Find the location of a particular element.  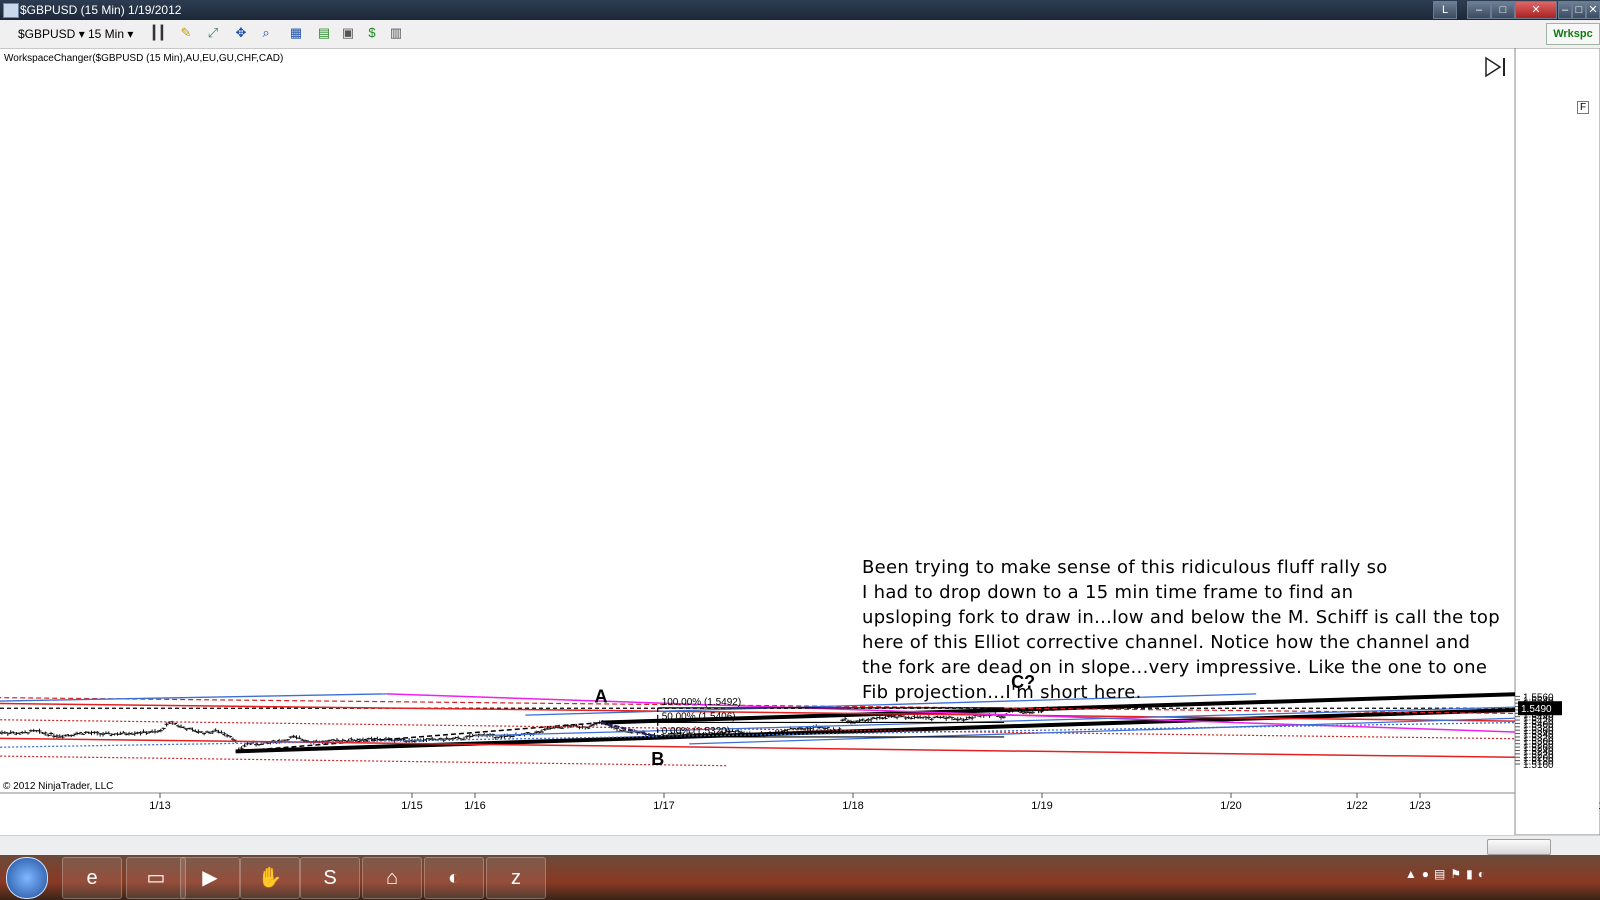

ie-icon: e is located at coordinates (92, 878).